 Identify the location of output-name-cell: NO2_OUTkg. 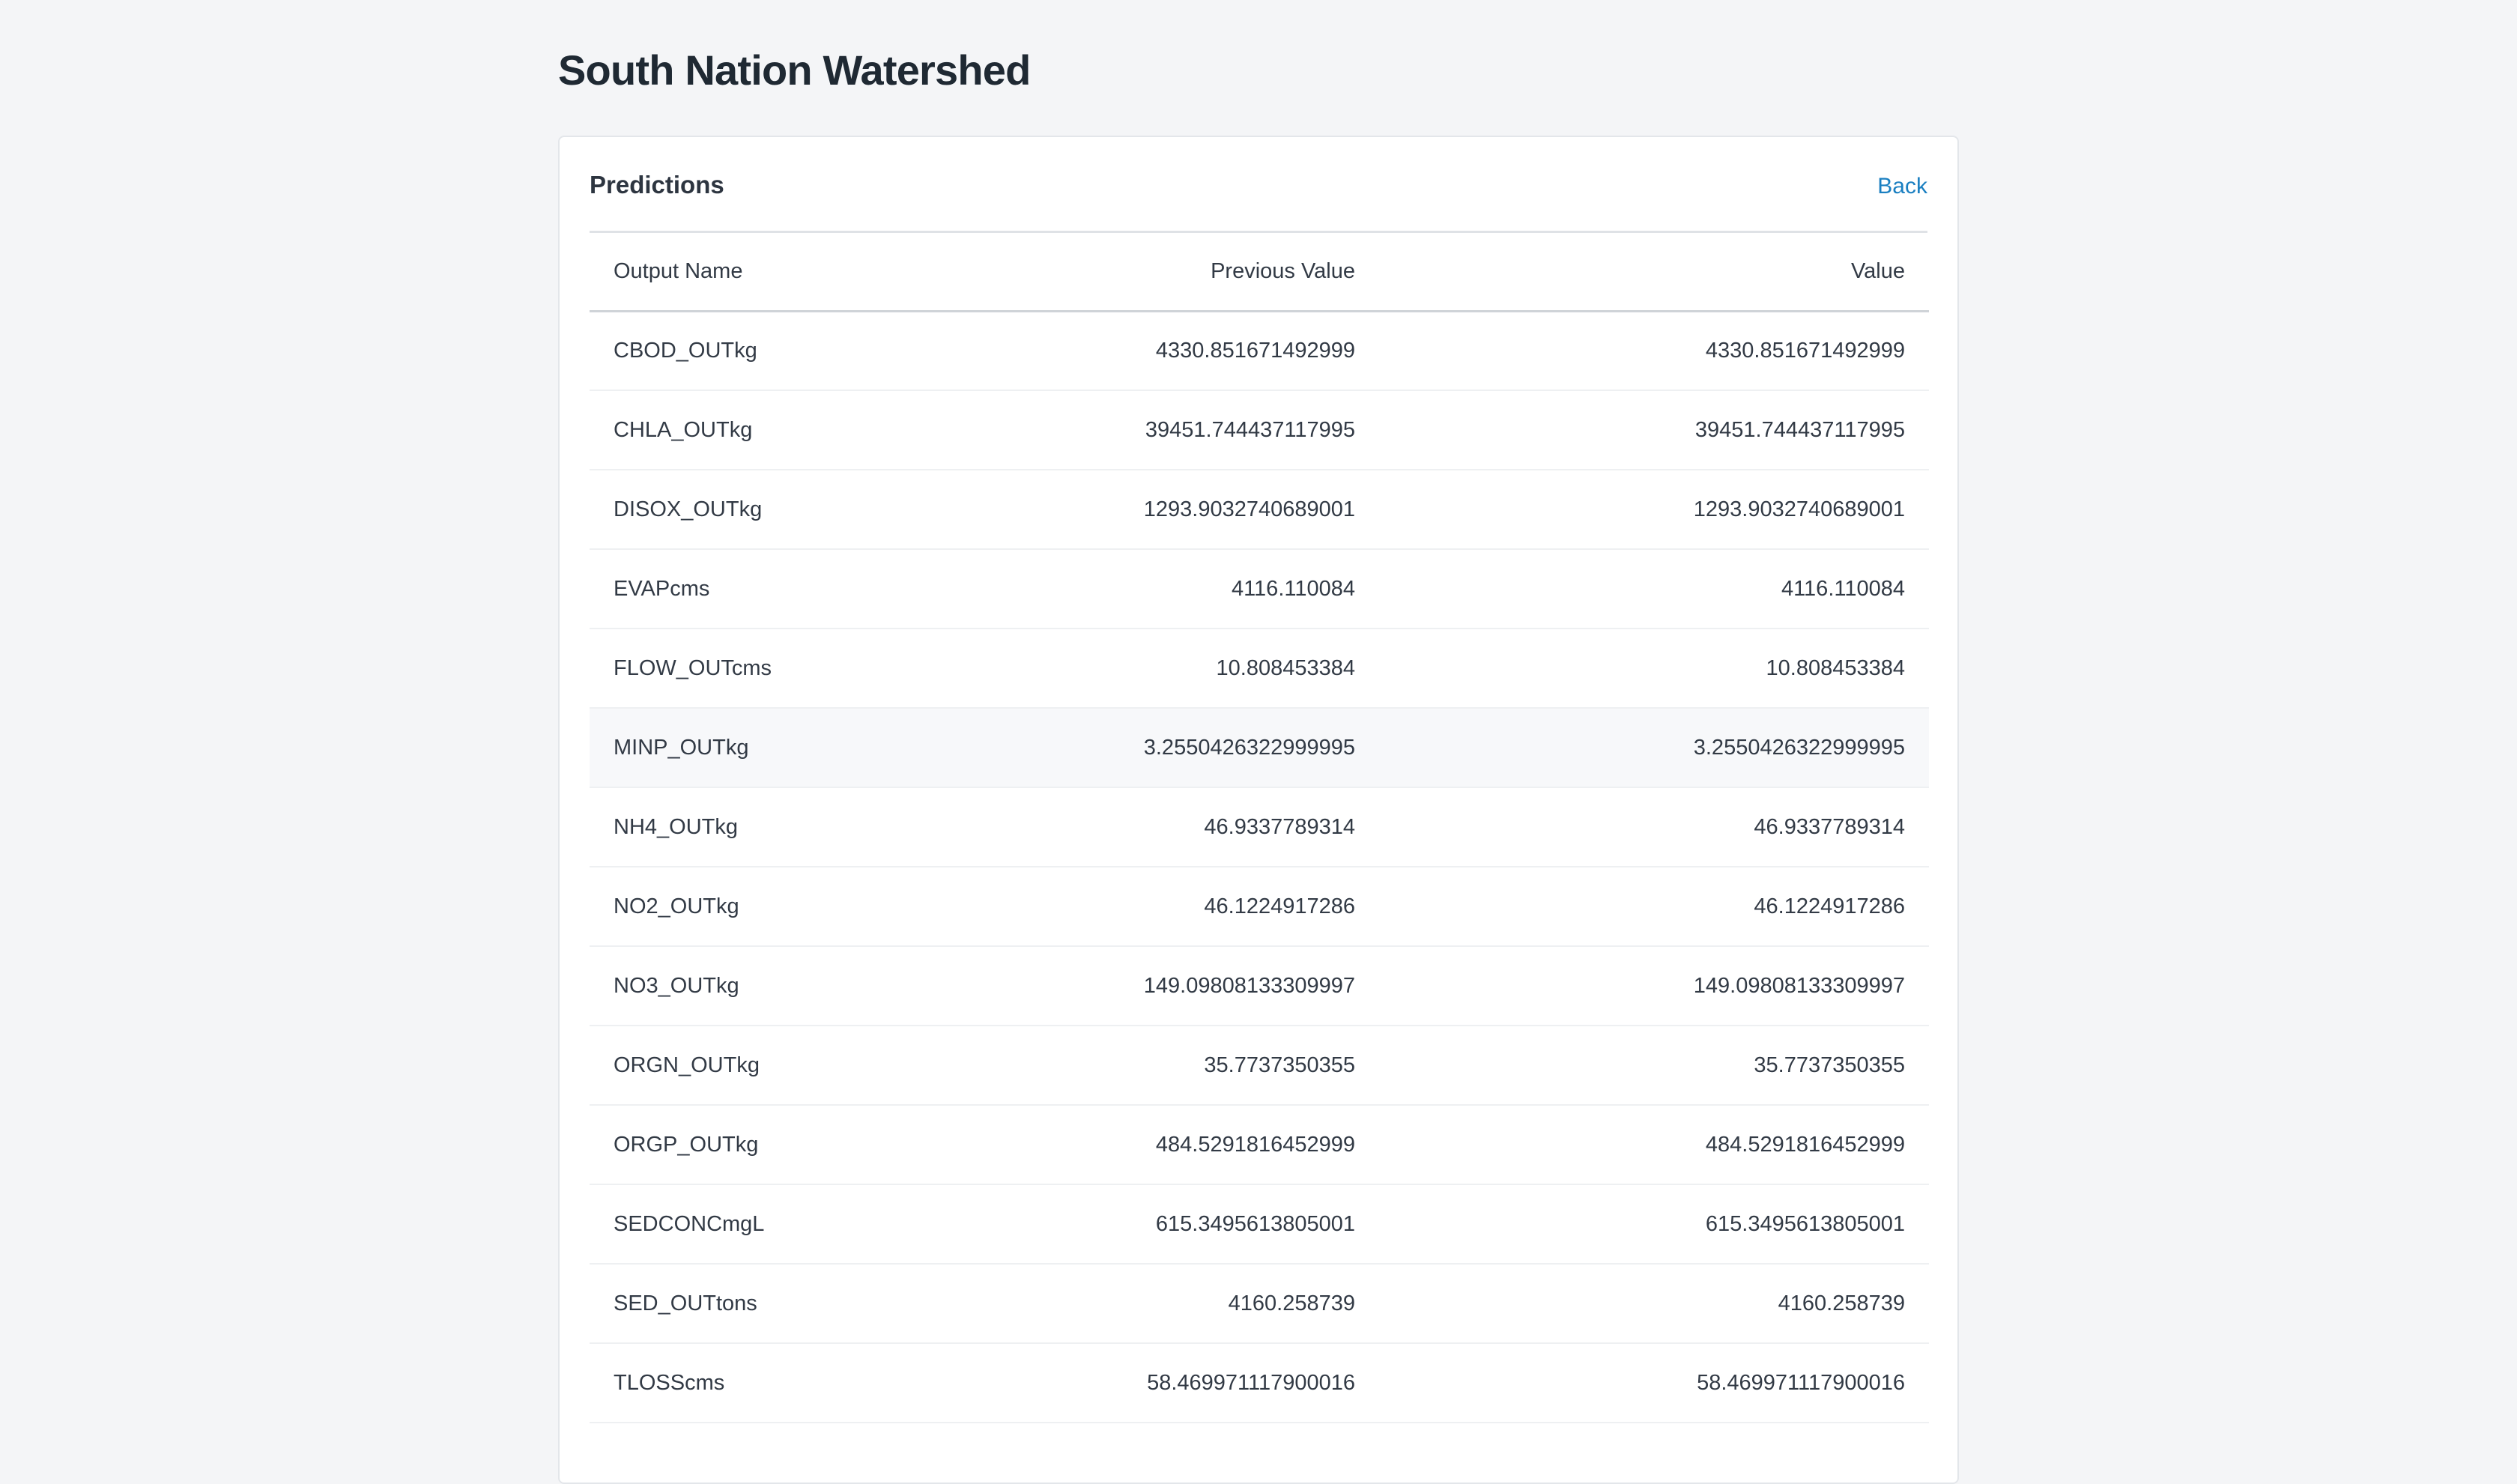
(784, 907).